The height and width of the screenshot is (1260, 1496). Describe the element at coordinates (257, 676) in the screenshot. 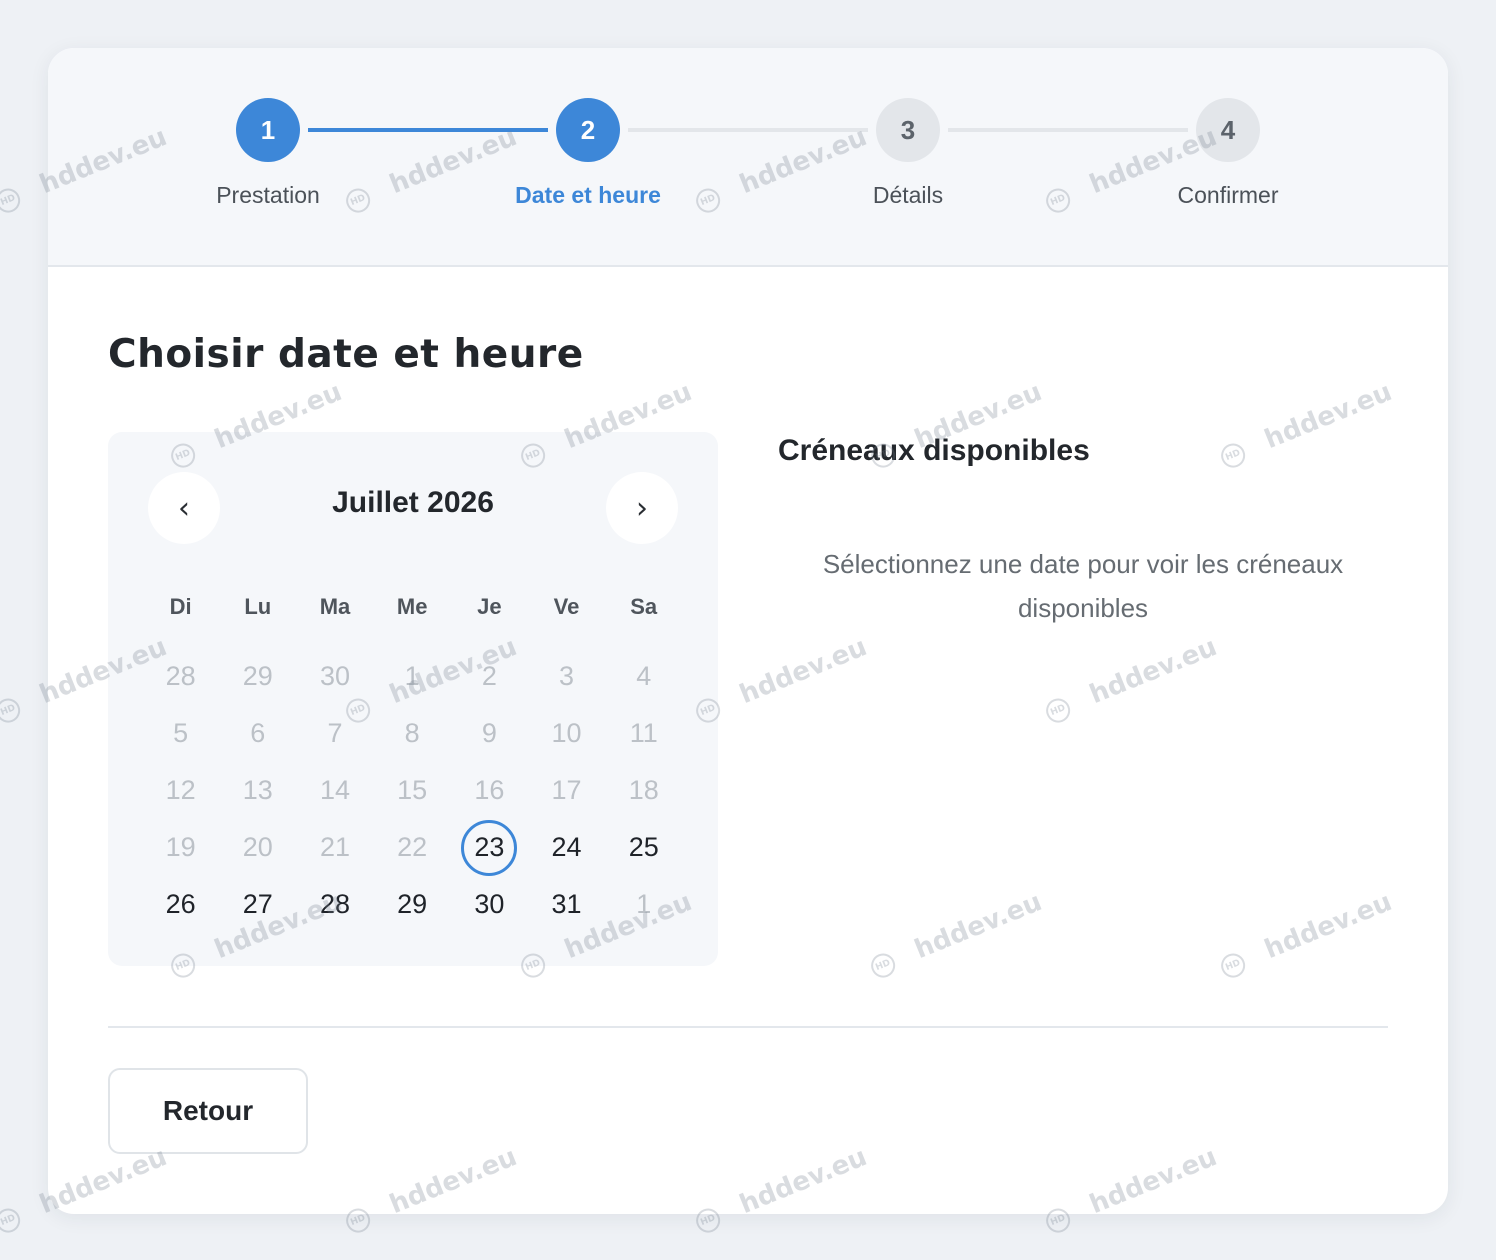

I see `calendar-day-outside-month: 29` at that location.